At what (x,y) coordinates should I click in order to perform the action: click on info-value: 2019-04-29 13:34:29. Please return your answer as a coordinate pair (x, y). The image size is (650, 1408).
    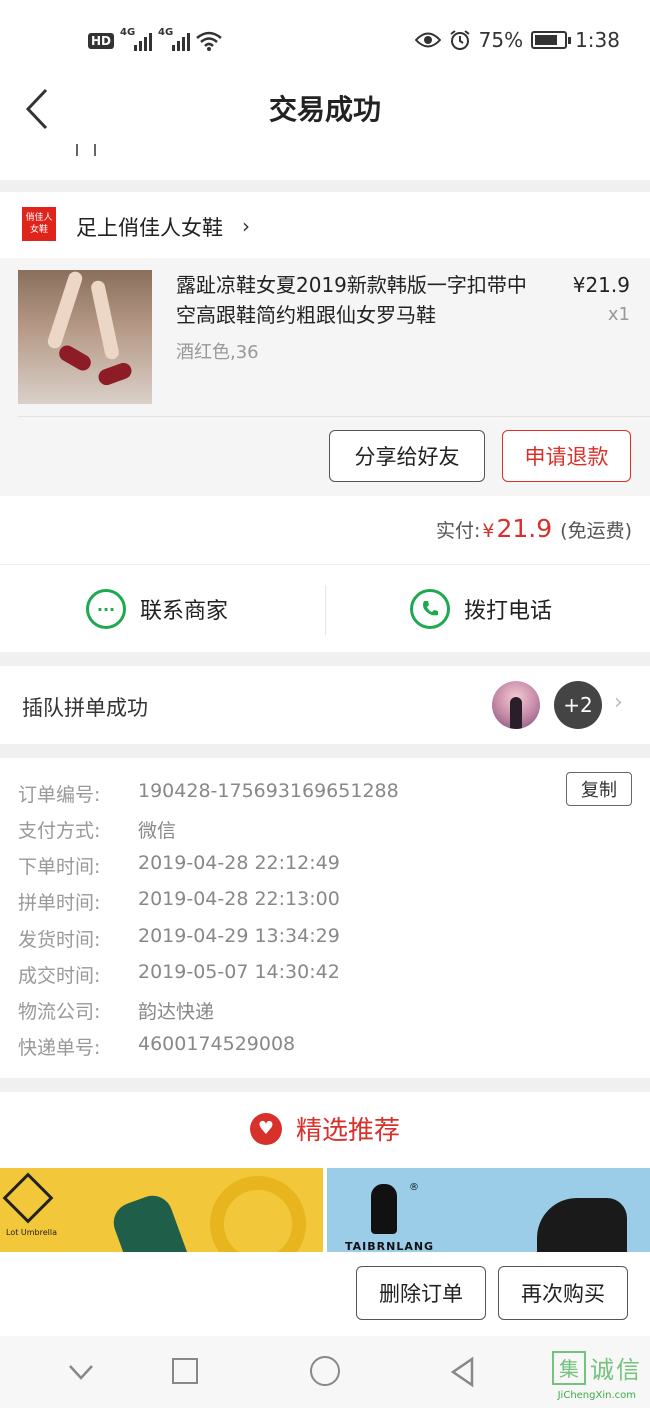
    Looking at the image, I should click on (239, 936).